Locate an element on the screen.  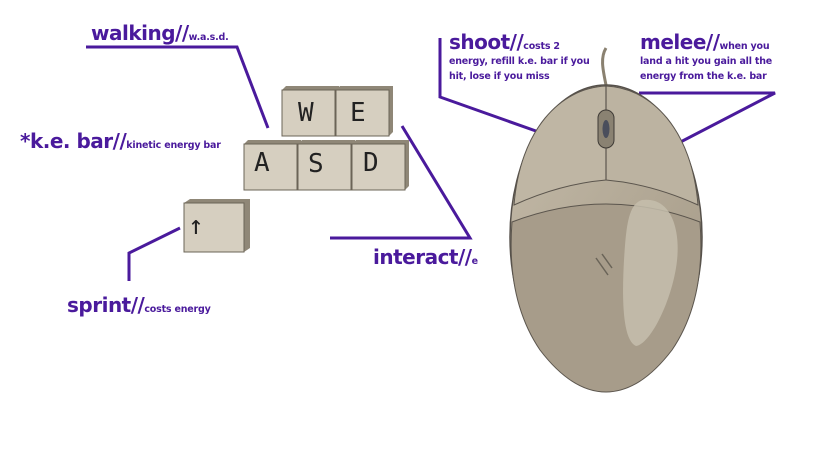
key-d: D is located at coordinates (380, 165).